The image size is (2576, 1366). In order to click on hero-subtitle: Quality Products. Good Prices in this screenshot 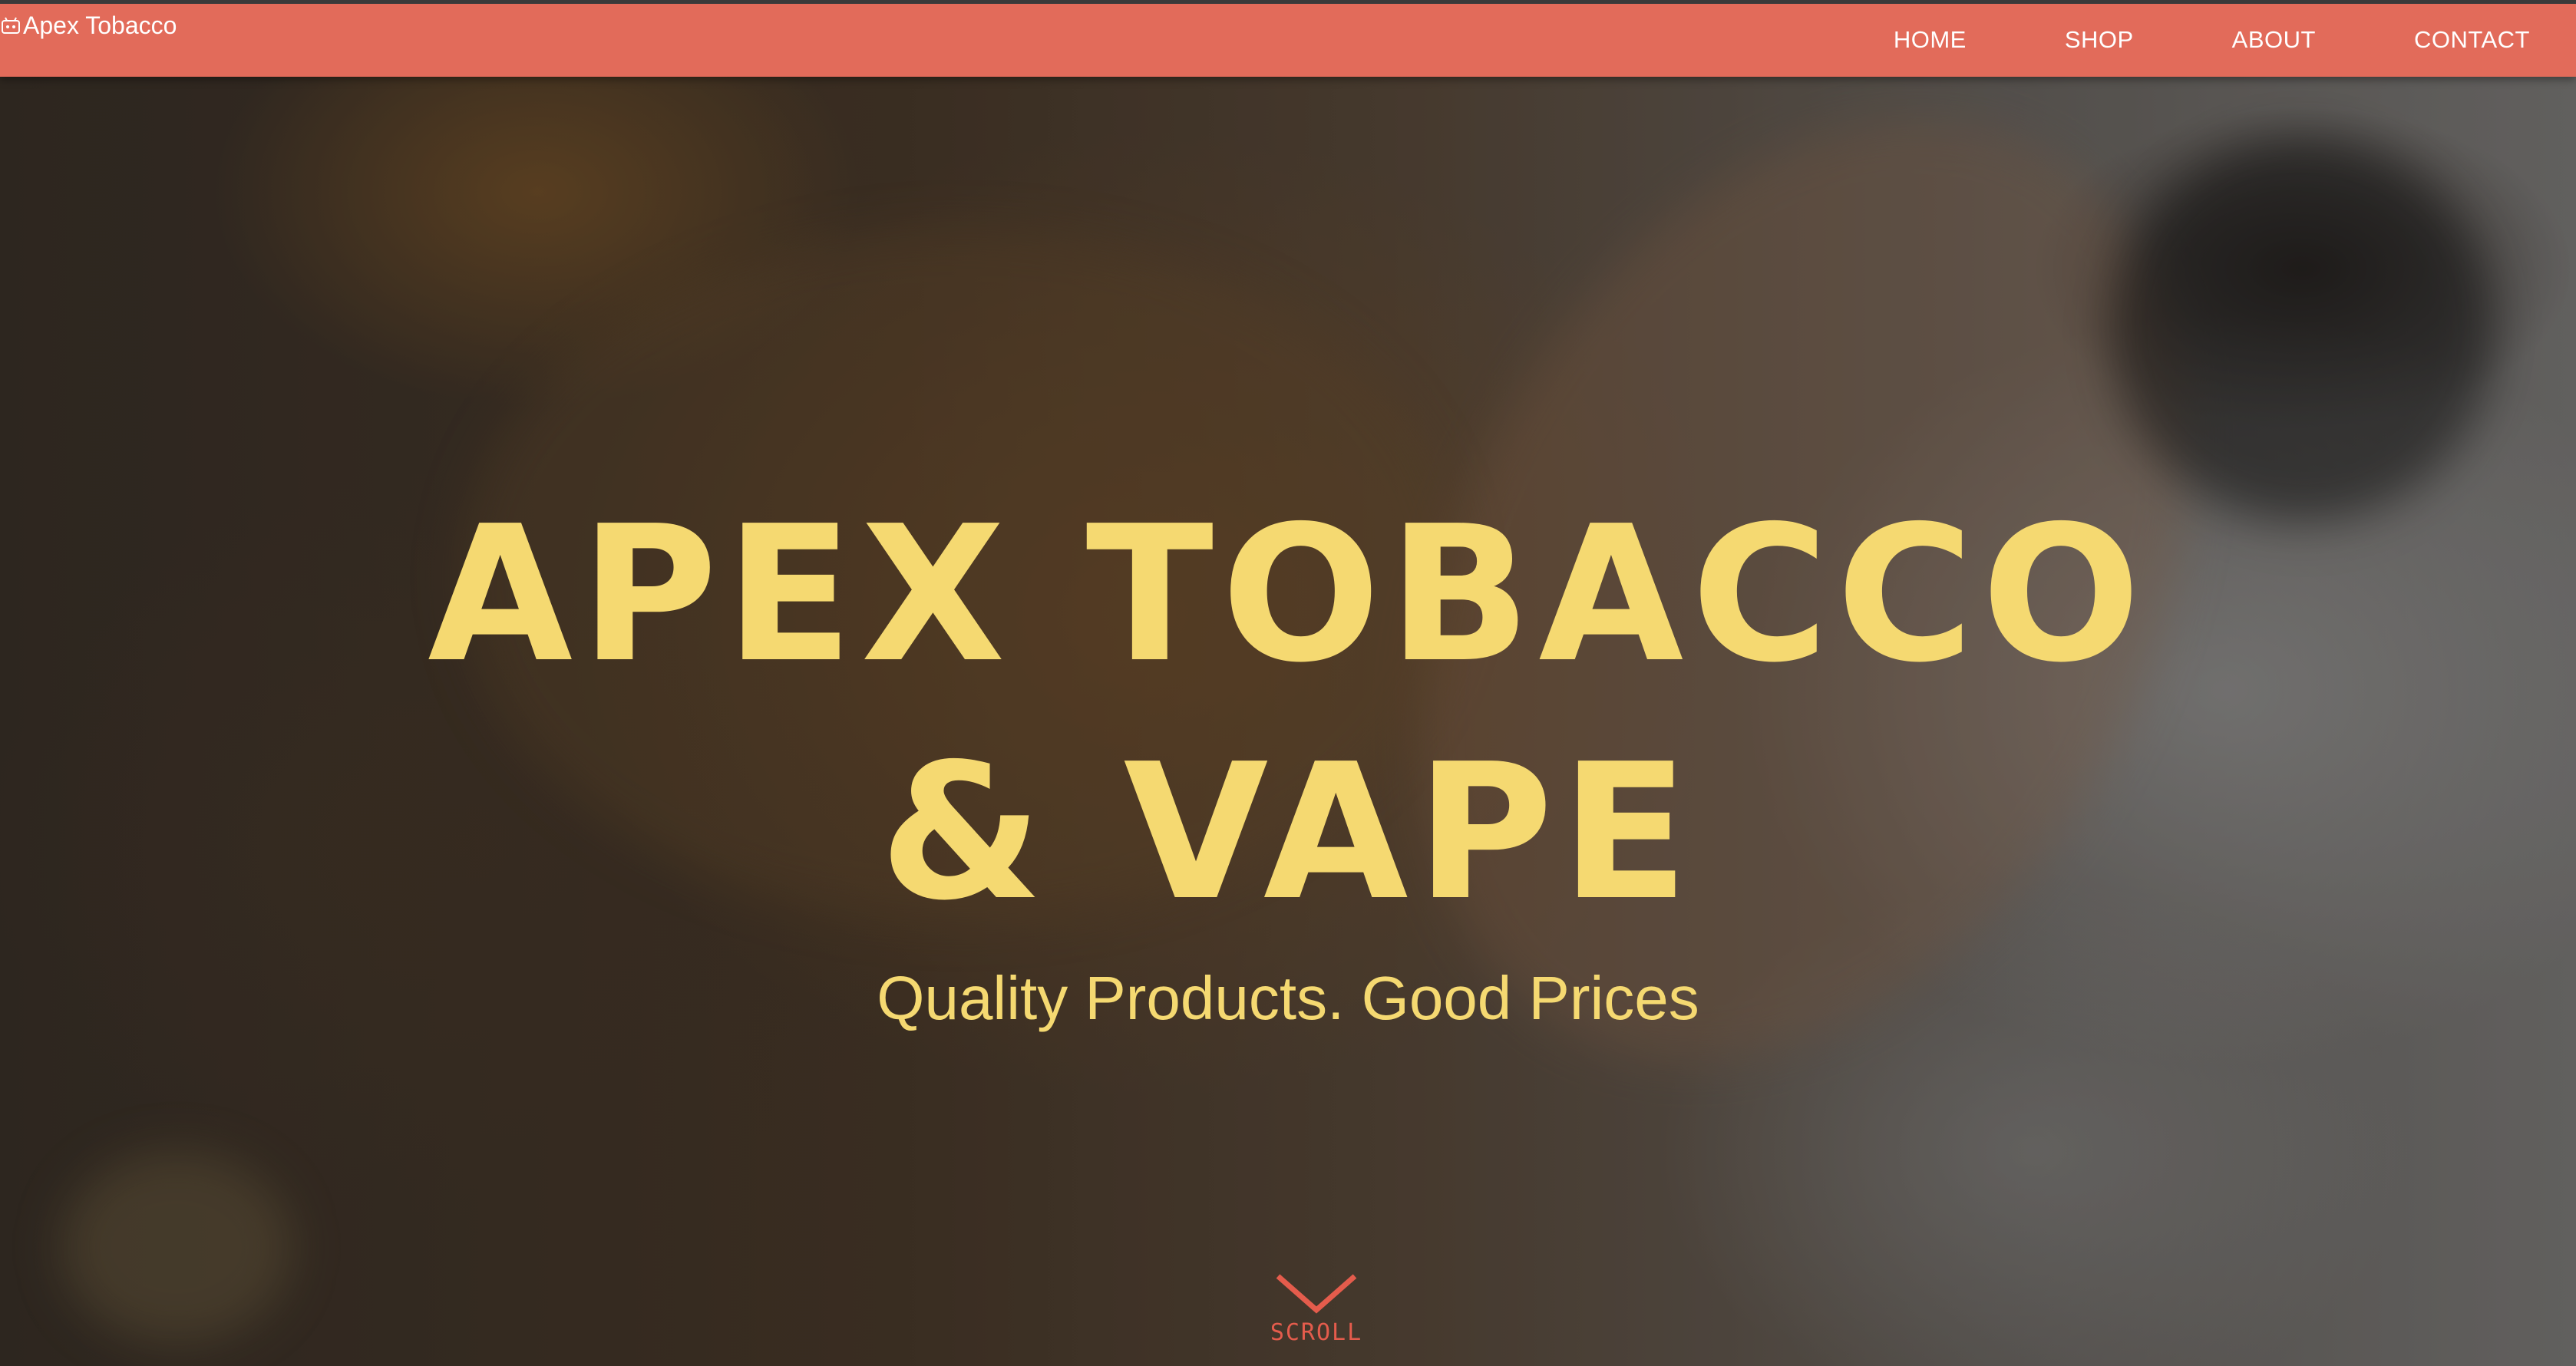, I will do `click(1288, 998)`.